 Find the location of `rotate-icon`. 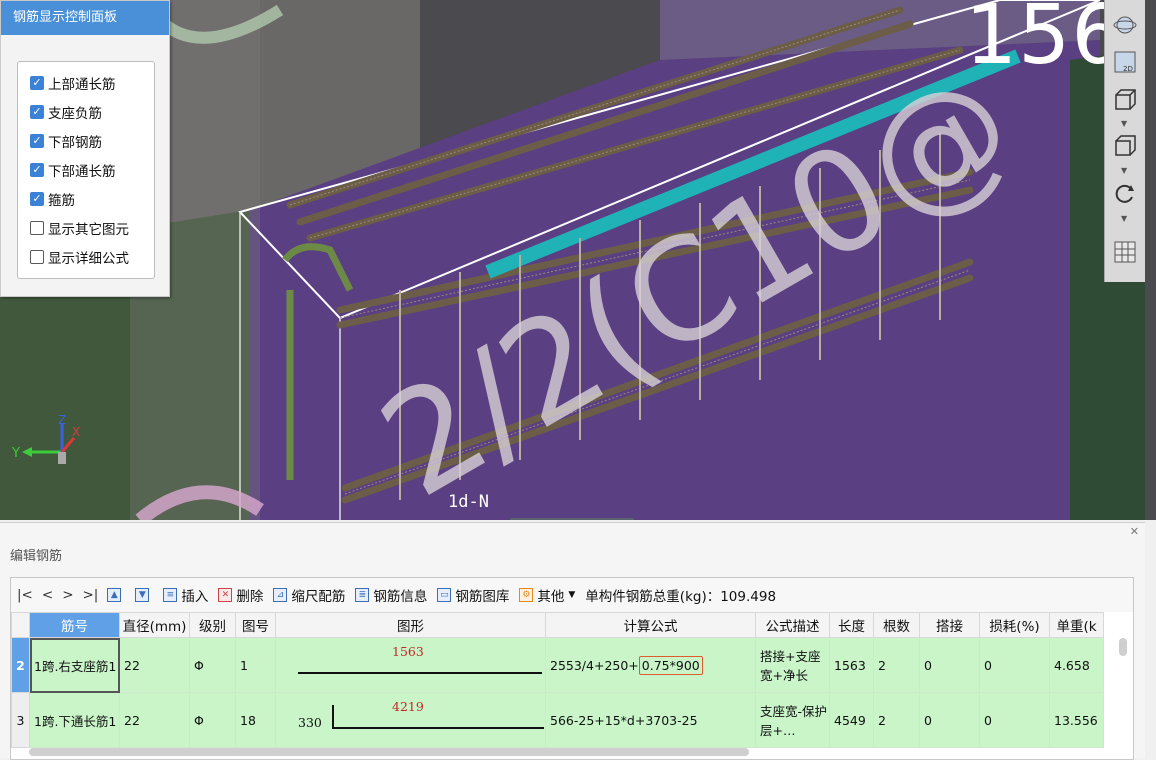

rotate-icon is located at coordinates (1125, 194).